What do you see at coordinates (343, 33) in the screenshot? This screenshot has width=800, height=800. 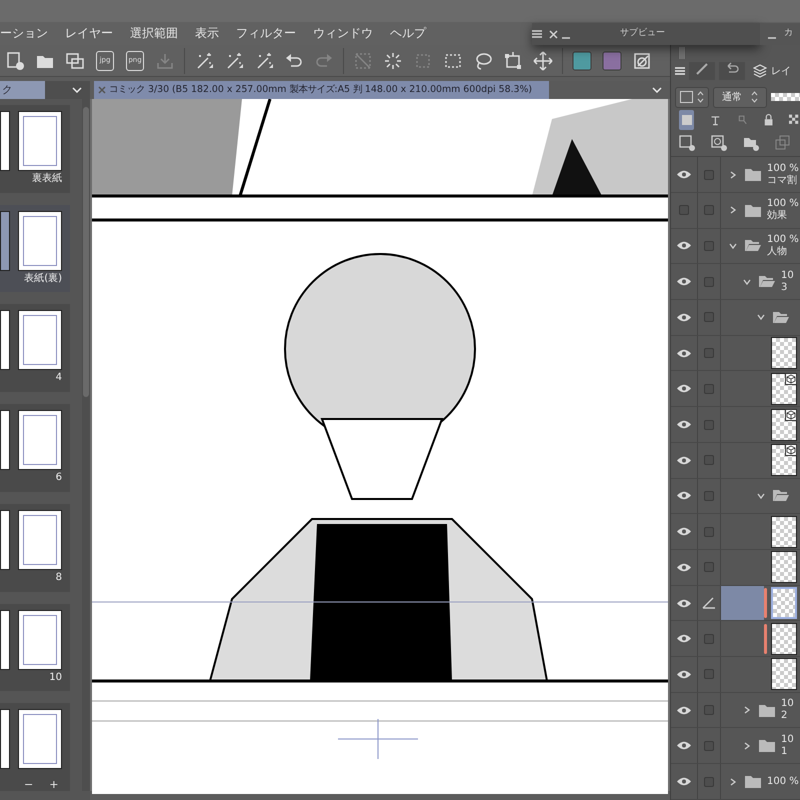 I see `menu-item: ウィンドウ` at bounding box center [343, 33].